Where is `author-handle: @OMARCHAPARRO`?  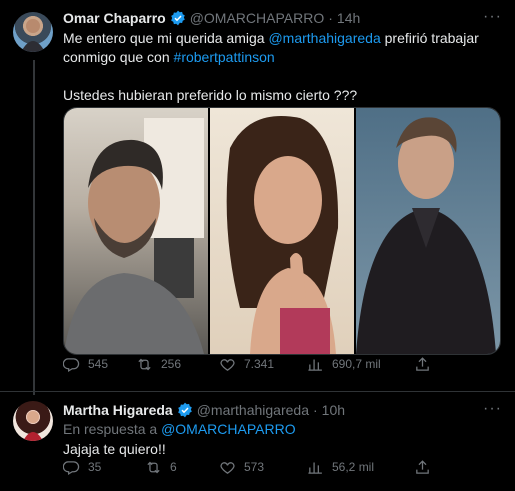
author-handle: @OMARCHAPARRO is located at coordinates (257, 18).